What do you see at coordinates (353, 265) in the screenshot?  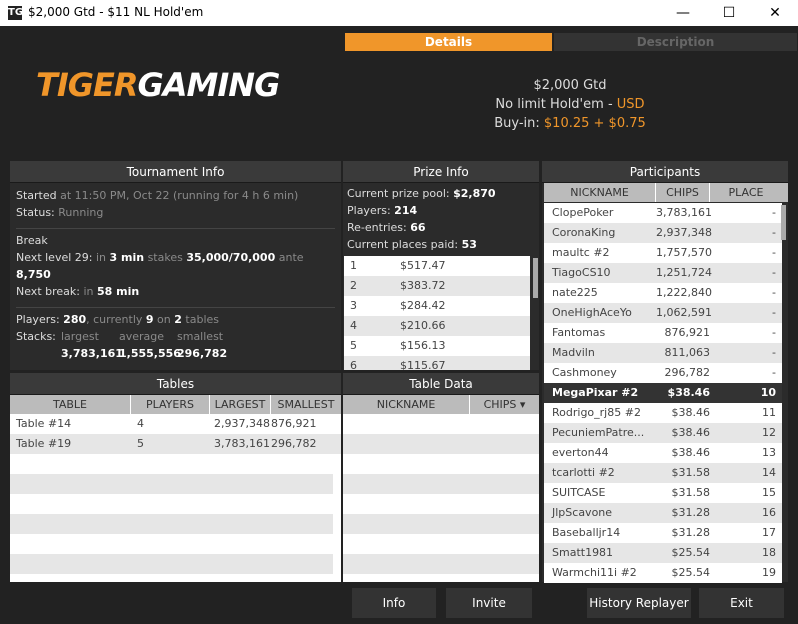 I see `payout-place: 1` at bounding box center [353, 265].